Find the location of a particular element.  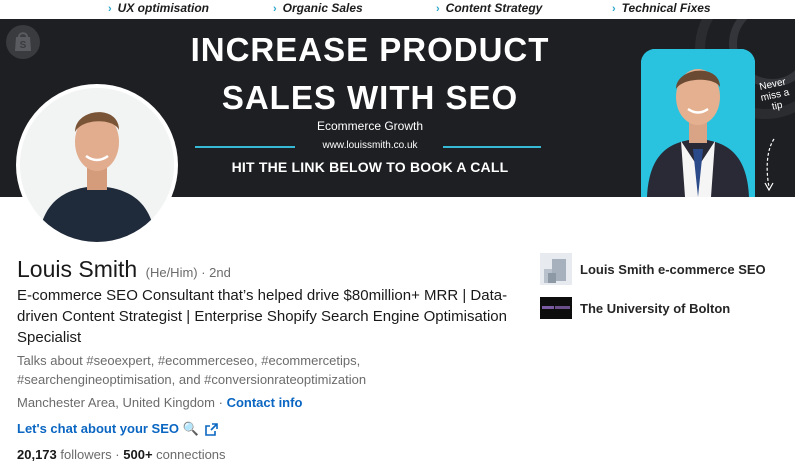

org-current-company: Louis Smith e-commerce SEO is located at coordinates (653, 269).